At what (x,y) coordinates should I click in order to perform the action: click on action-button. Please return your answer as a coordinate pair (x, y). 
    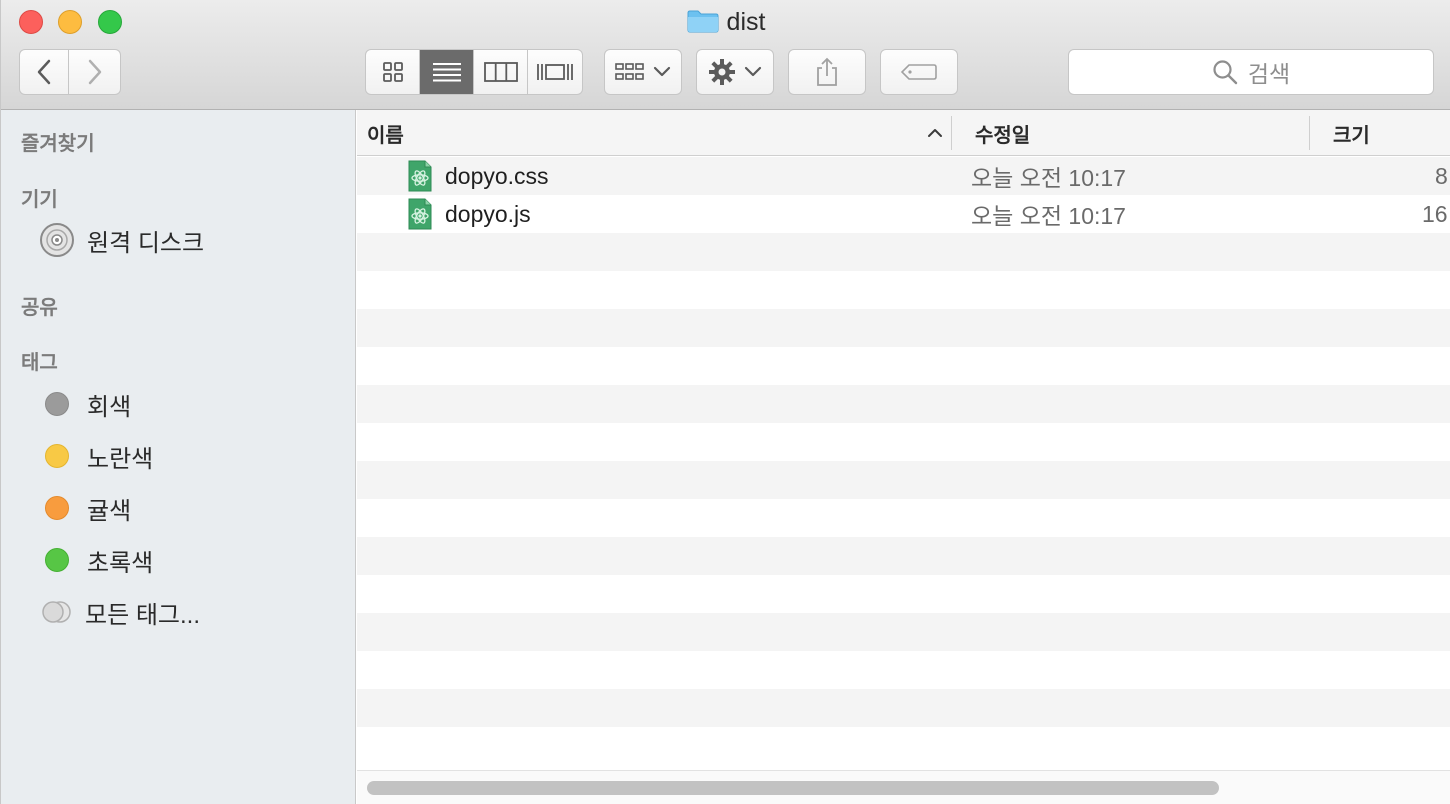
    Looking at the image, I should click on (735, 72).